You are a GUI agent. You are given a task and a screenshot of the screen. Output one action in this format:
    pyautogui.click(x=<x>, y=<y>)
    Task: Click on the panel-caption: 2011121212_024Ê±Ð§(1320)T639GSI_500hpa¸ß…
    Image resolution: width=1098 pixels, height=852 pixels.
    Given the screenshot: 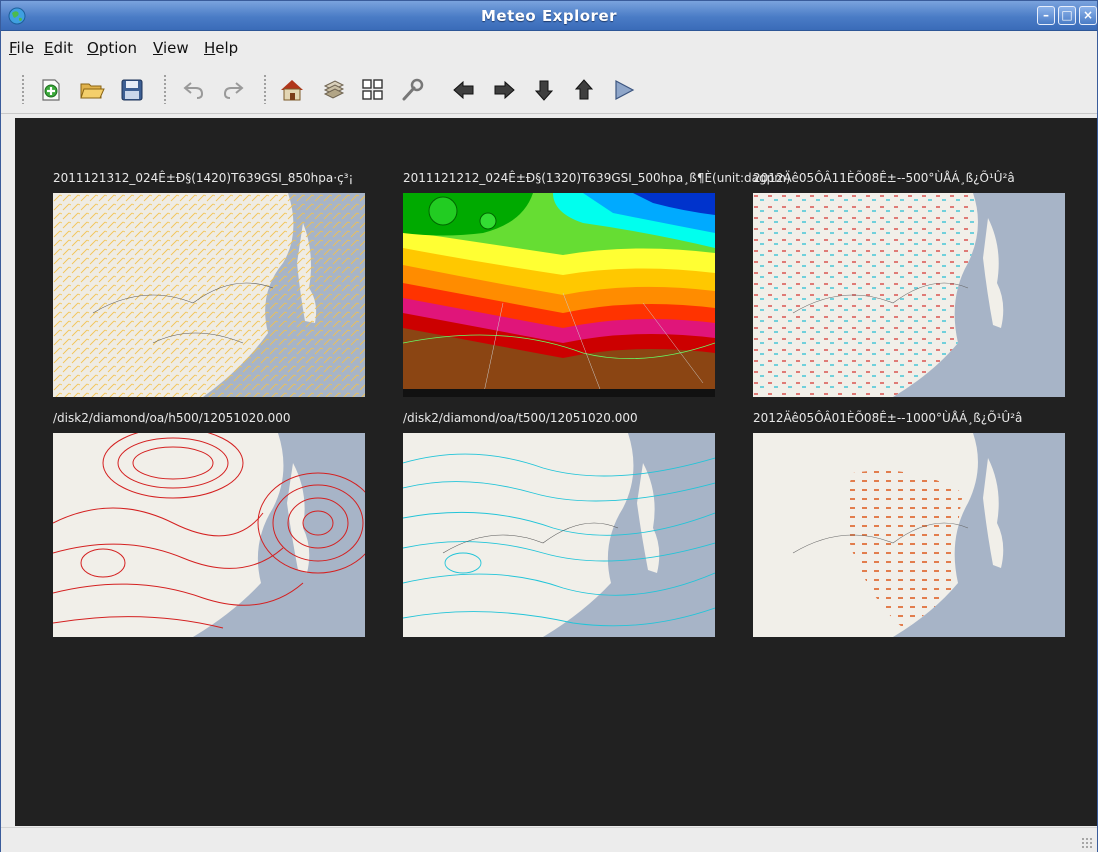 What is the action you would take?
    pyautogui.click(x=597, y=178)
    